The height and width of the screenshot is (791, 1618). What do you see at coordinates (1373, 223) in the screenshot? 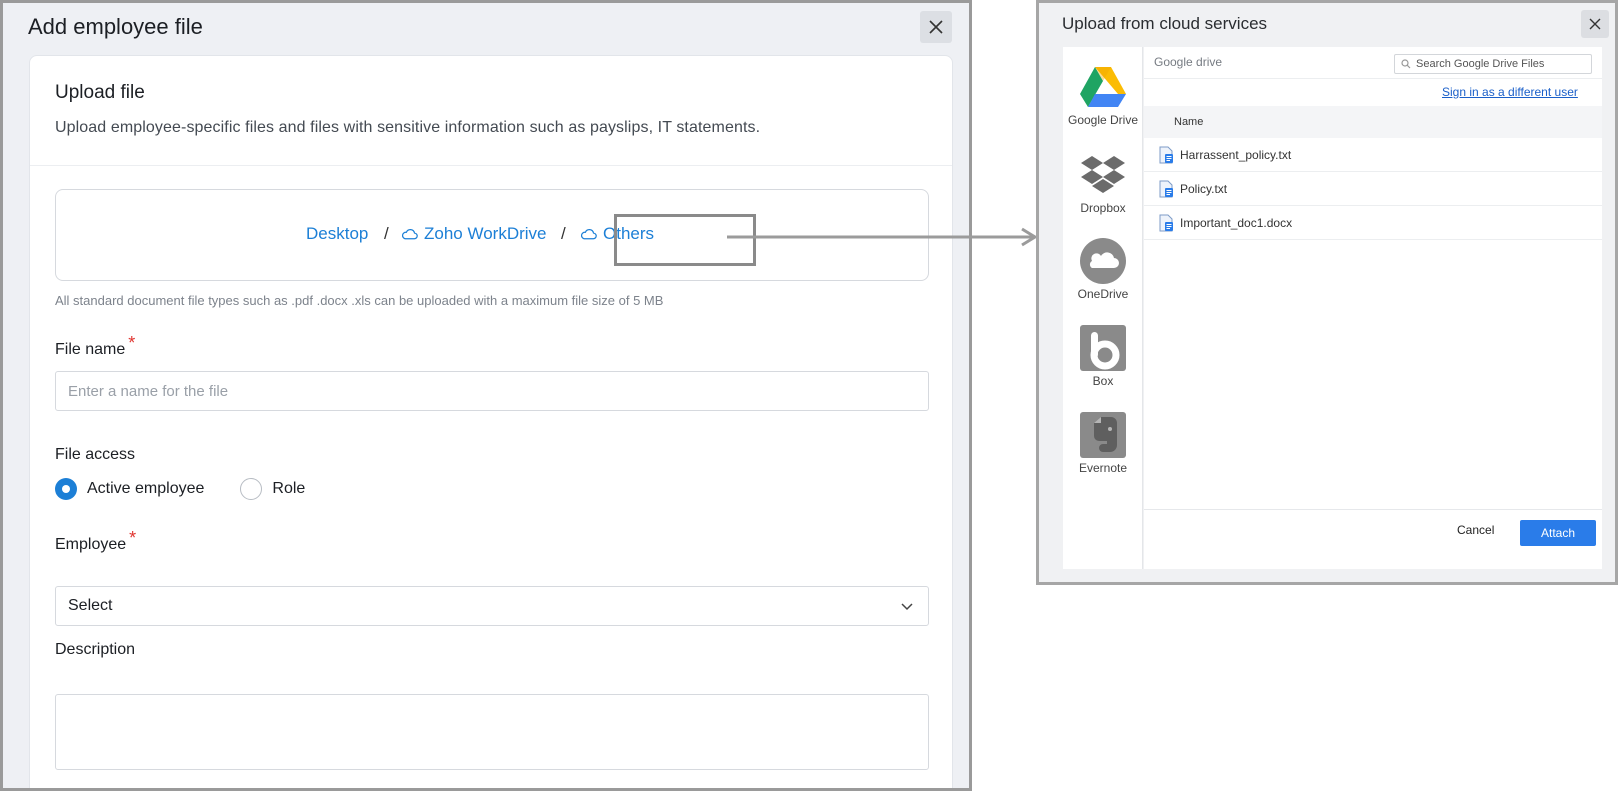
I see `file-row: Important_doc1.docx` at bounding box center [1373, 223].